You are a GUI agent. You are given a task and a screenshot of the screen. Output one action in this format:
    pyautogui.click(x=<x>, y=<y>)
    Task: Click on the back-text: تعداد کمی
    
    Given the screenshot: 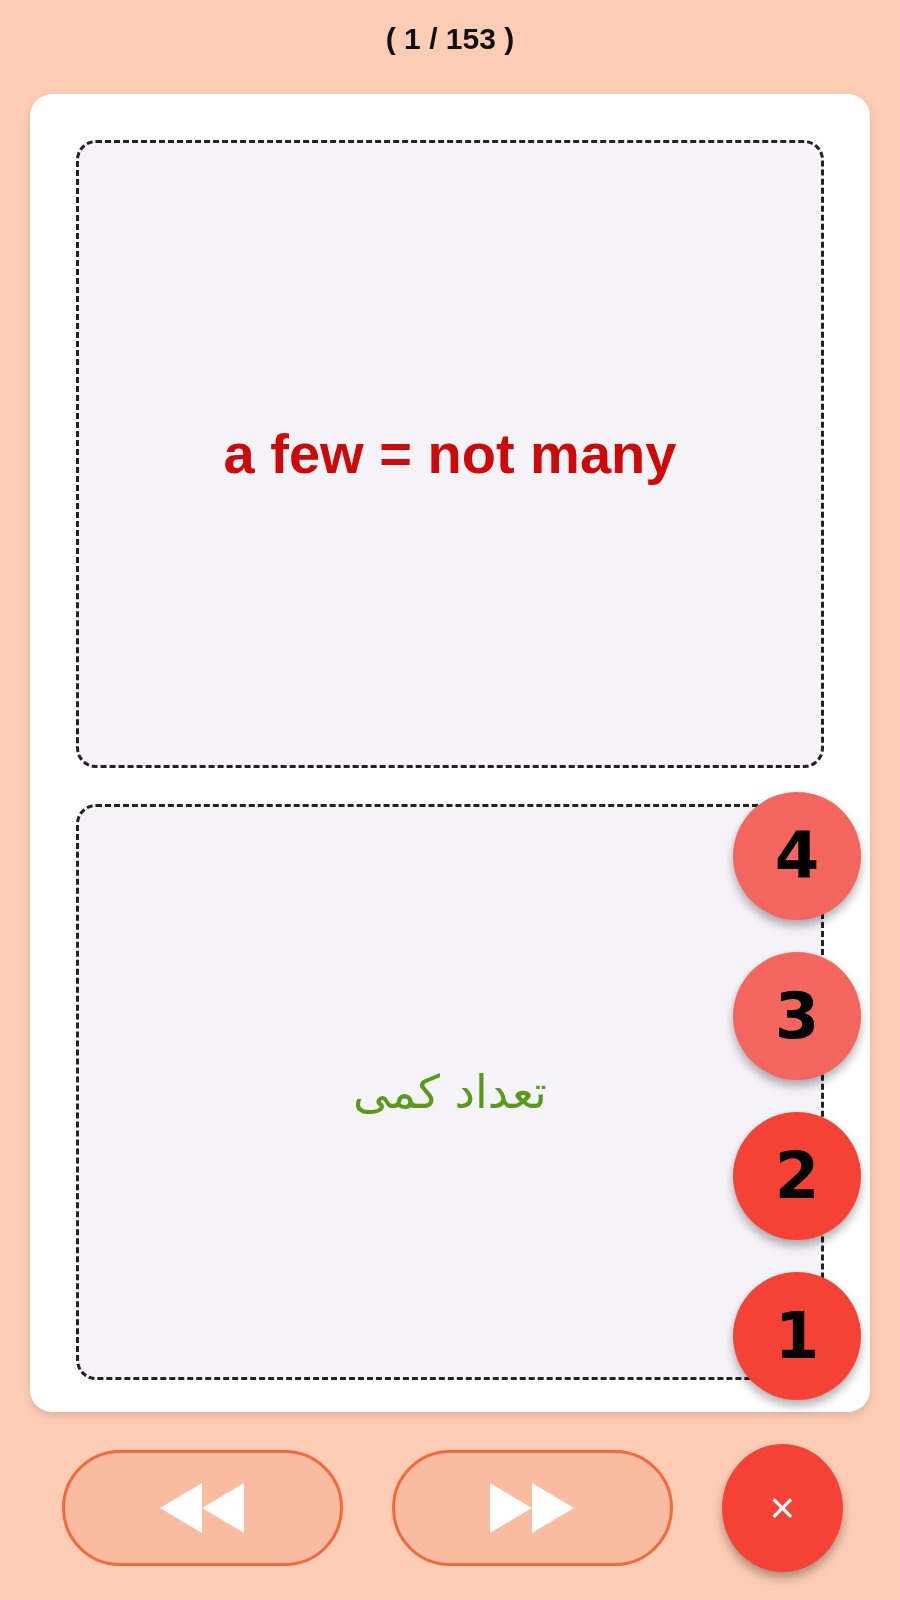 What is the action you would take?
    pyautogui.click(x=450, y=1091)
    